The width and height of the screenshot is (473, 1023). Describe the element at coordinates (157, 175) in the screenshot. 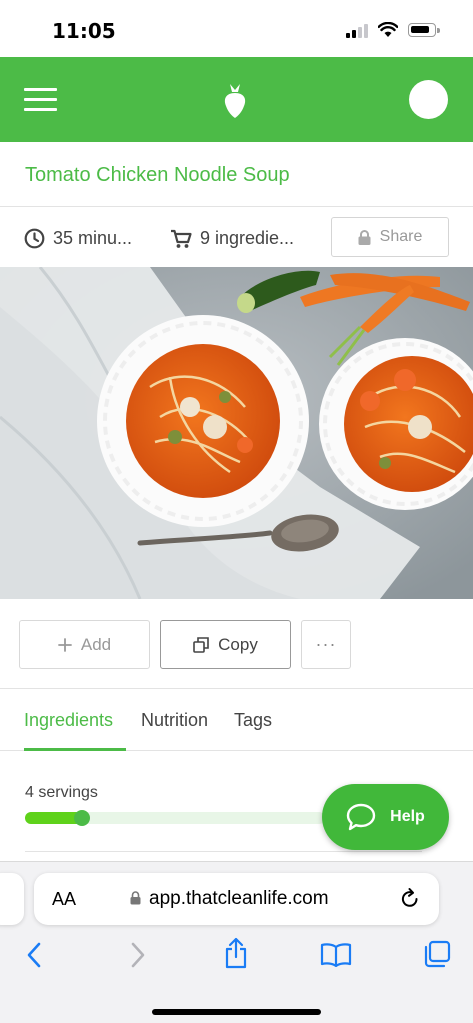

I see `page-title: Tomato Chicken Noodle Soup` at that location.